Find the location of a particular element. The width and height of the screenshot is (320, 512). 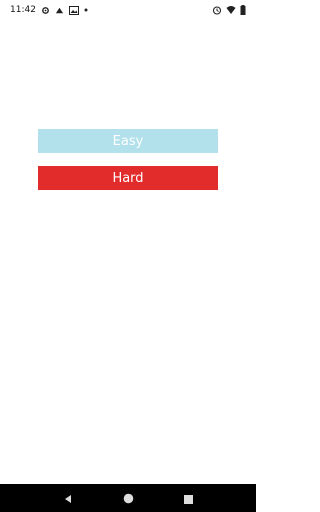

hard-button-label: Hard is located at coordinates (128, 178).